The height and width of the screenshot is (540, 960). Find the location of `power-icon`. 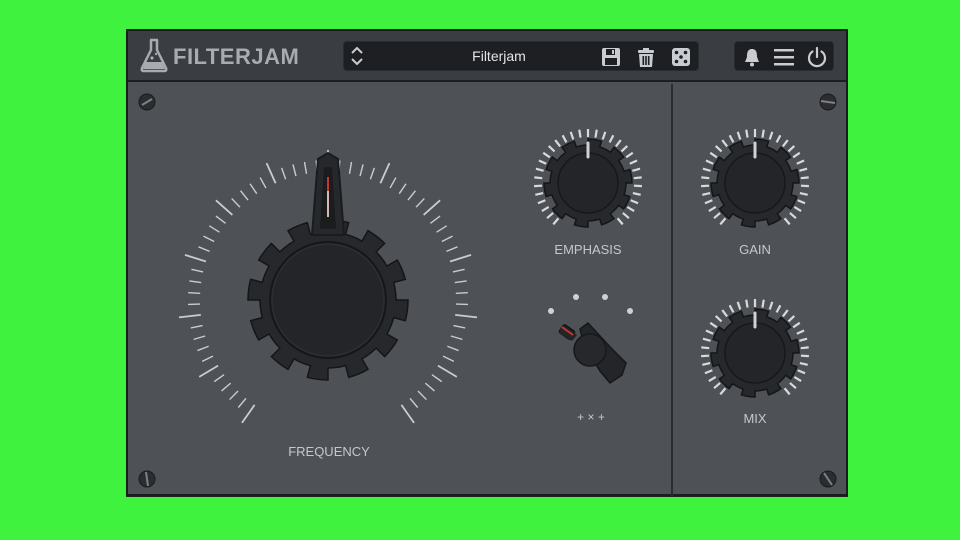

power-icon is located at coordinates (817, 57).